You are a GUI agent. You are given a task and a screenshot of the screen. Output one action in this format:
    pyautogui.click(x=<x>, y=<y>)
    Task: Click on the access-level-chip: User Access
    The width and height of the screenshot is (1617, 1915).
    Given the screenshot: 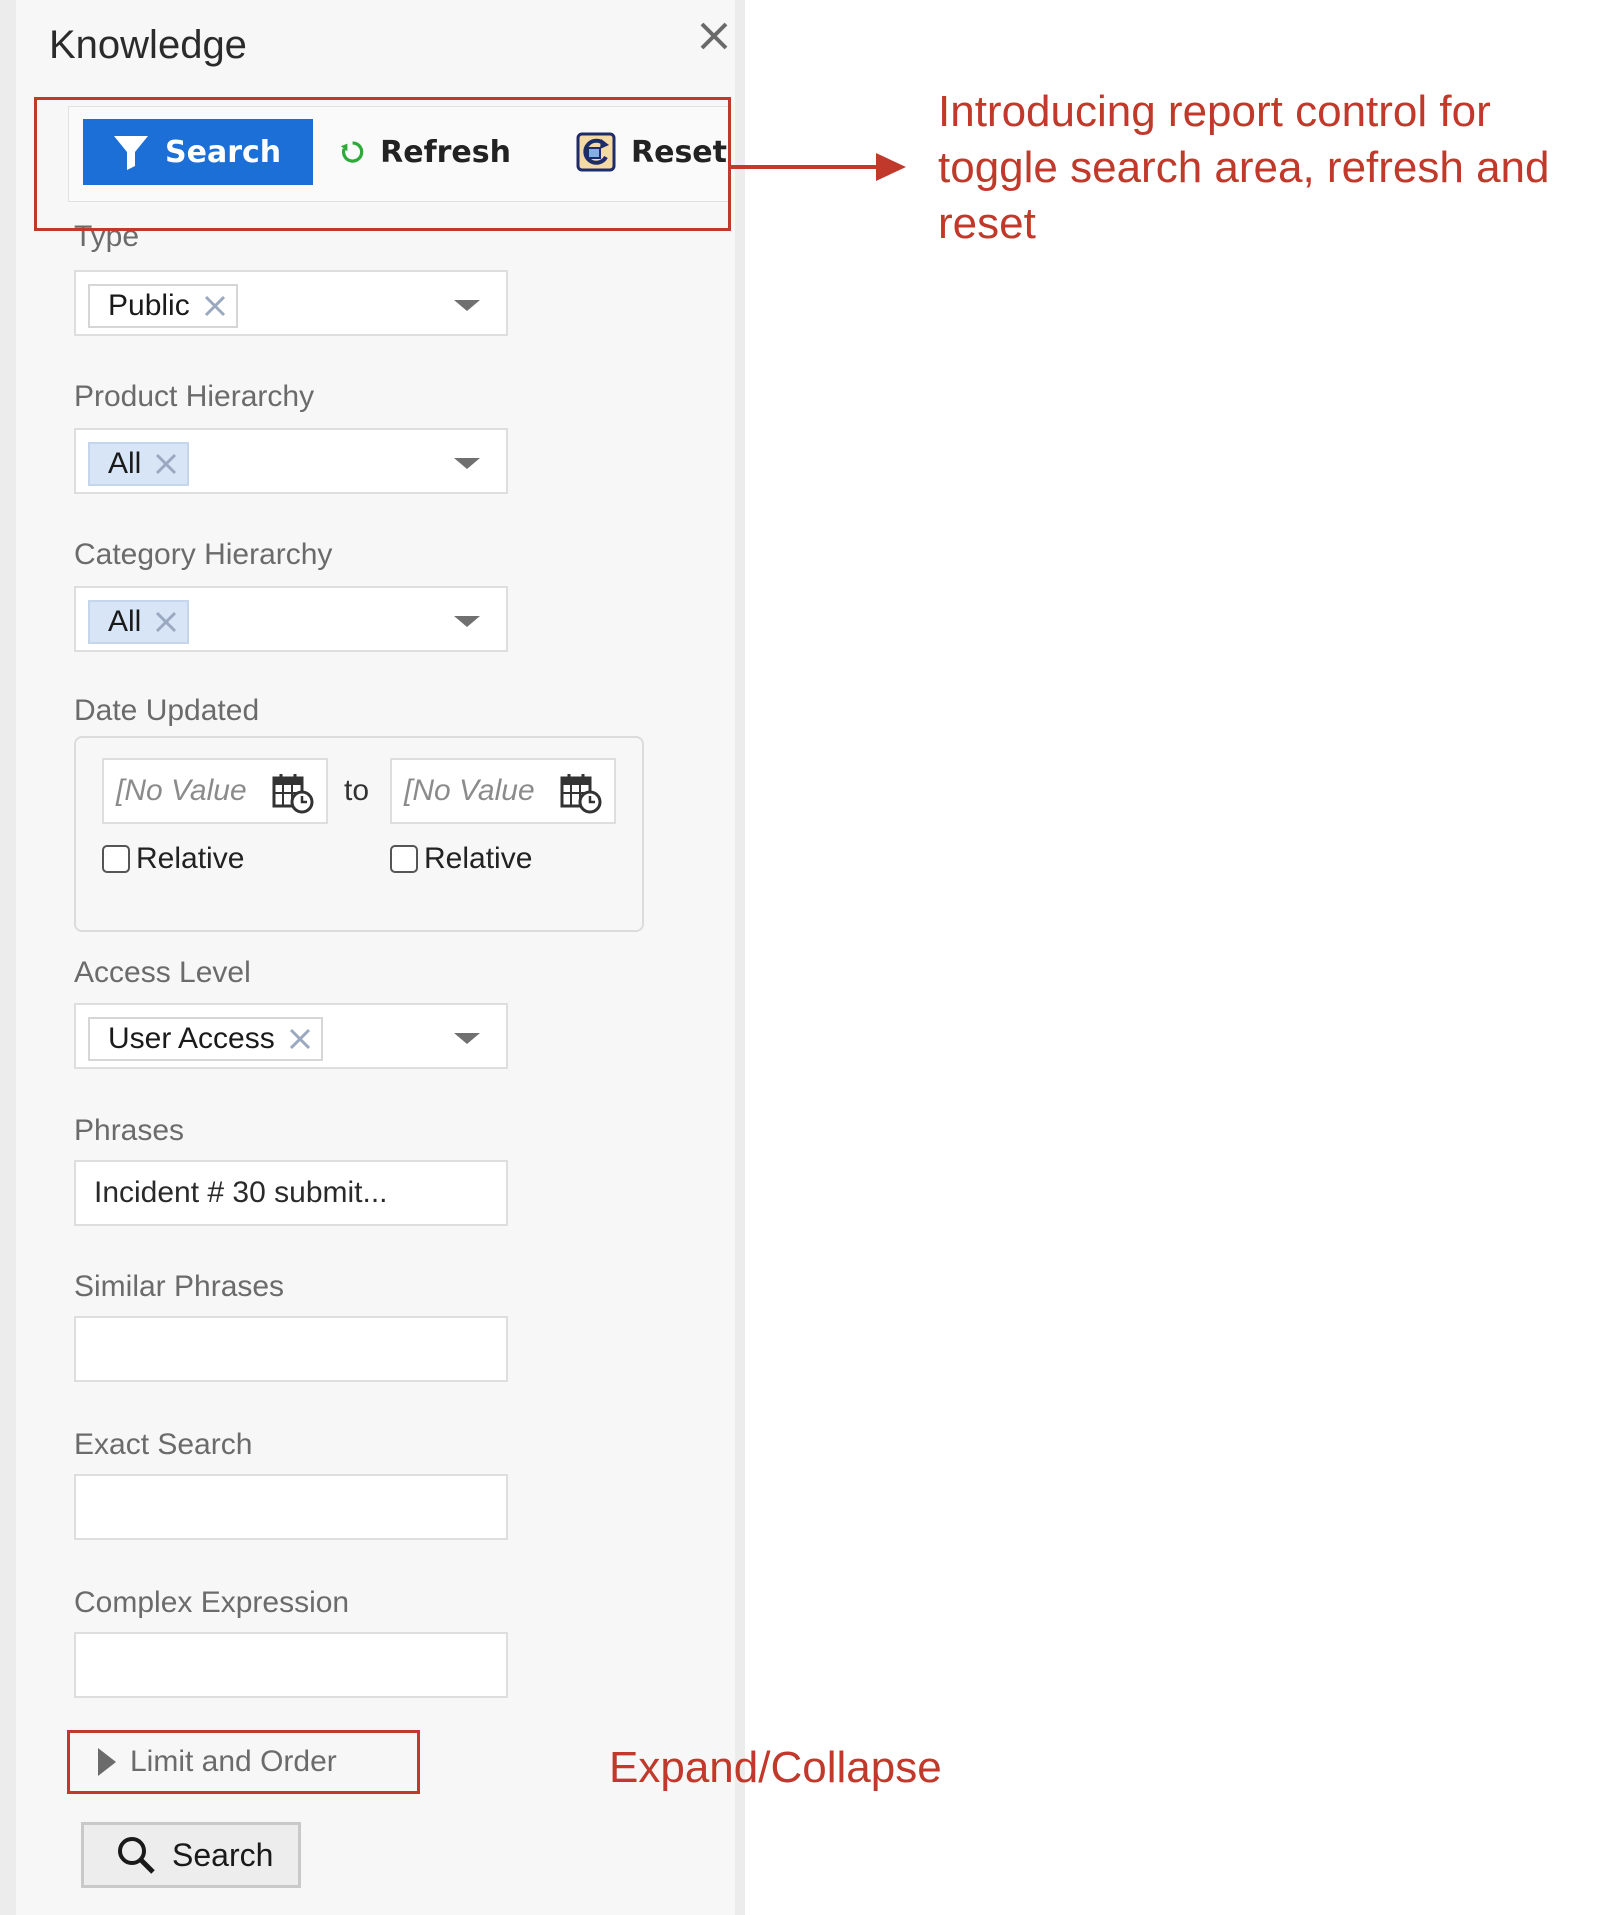 What is the action you would take?
    pyautogui.click(x=205, y=1039)
    